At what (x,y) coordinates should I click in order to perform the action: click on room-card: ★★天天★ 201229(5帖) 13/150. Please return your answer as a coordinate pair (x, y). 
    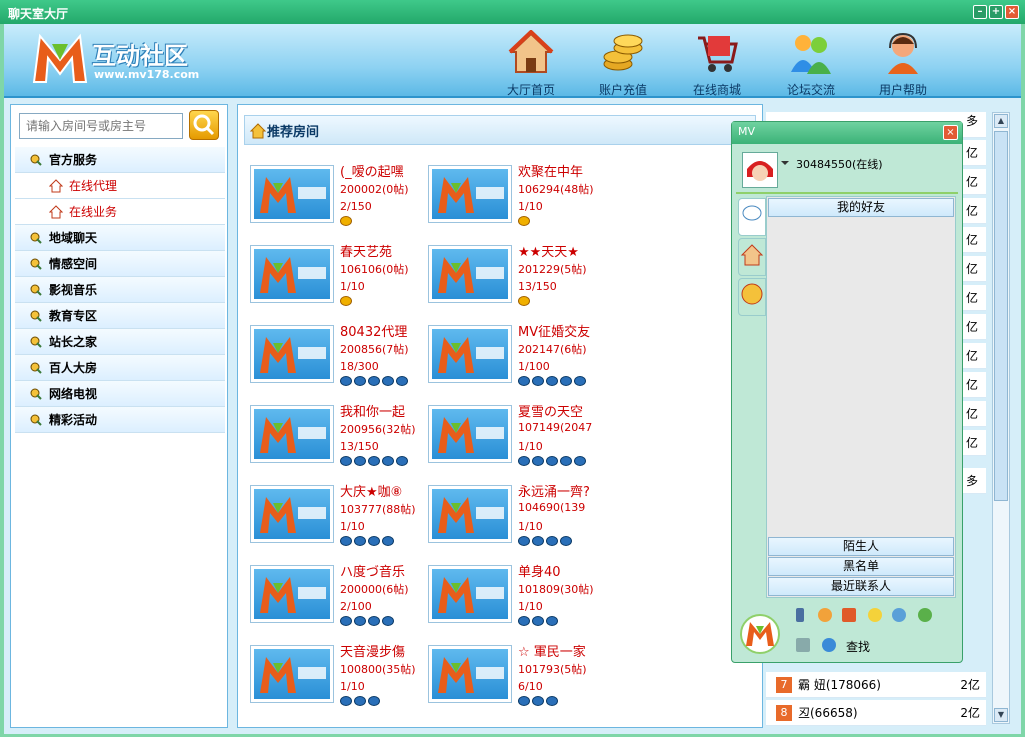
    Looking at the image, I should click on (516, 281).